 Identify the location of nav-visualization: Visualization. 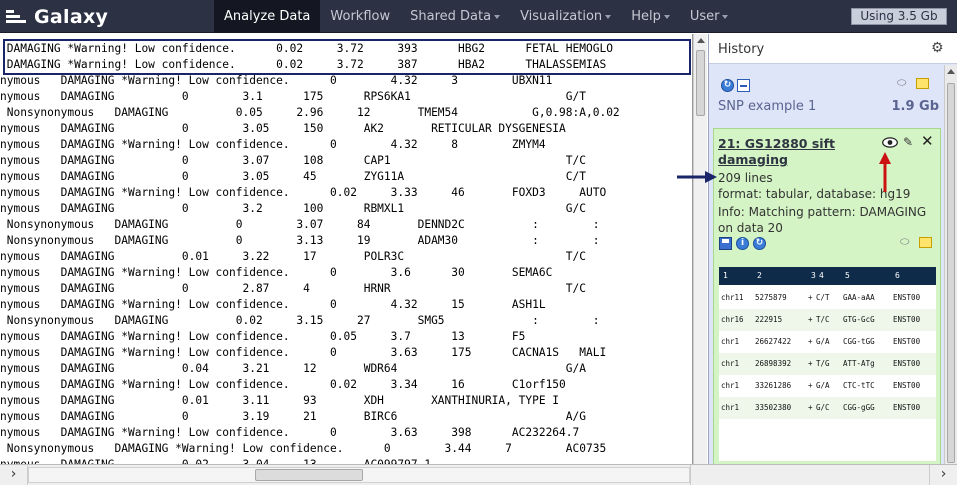
(565, 16).